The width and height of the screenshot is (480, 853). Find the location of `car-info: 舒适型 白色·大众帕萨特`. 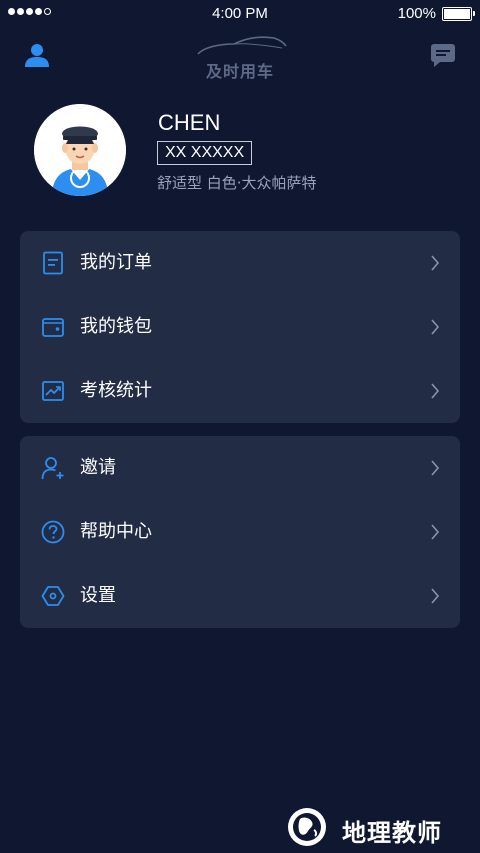

car-info: 舒适型 白色·大众帕萨特 is located at coordinates (237, 183).